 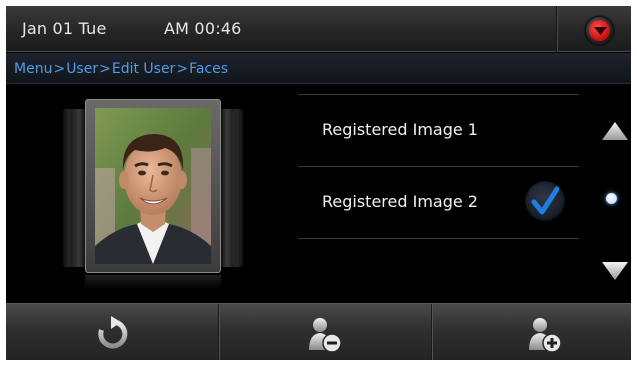 What do you see at coordinates (209, 69) in the screenshot?
I see `breadcrumb-item-faces: Faces` at bounding box center [209, 69].